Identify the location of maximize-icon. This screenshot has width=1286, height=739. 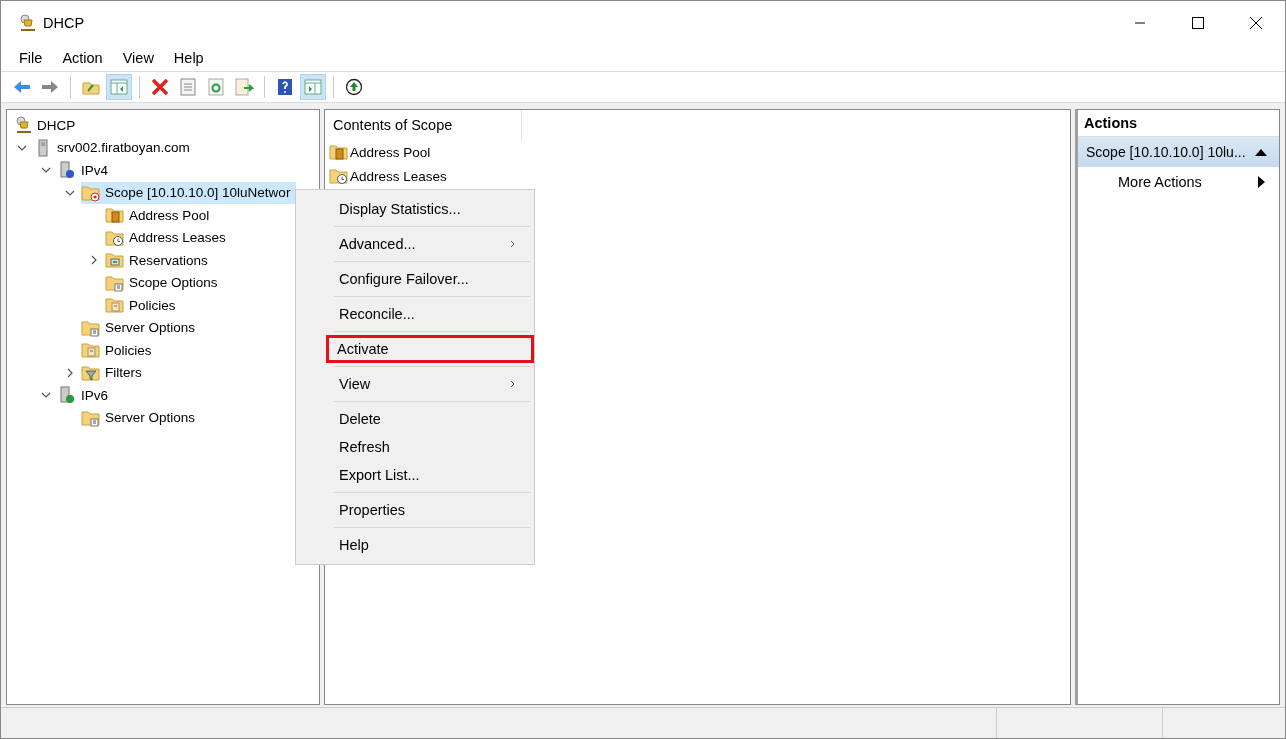
(1198, 23).